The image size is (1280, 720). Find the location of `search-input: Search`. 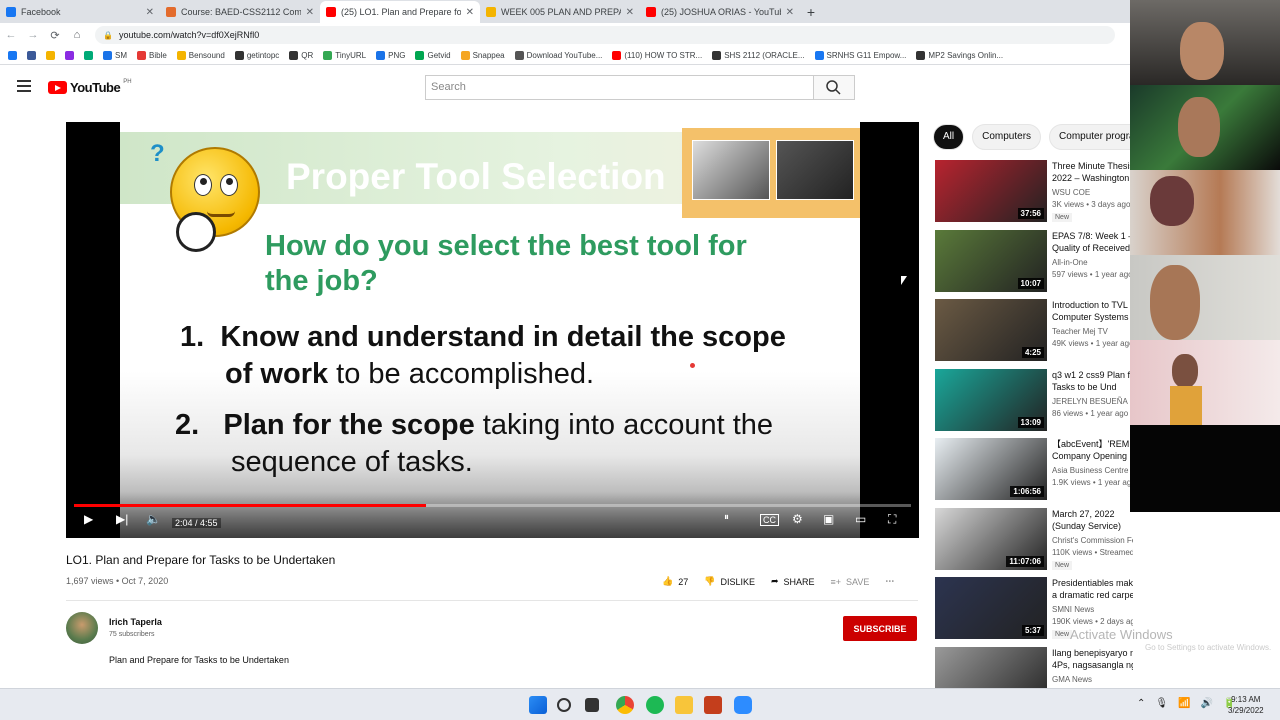

search-input: Search is located at coordinates (619, 87).